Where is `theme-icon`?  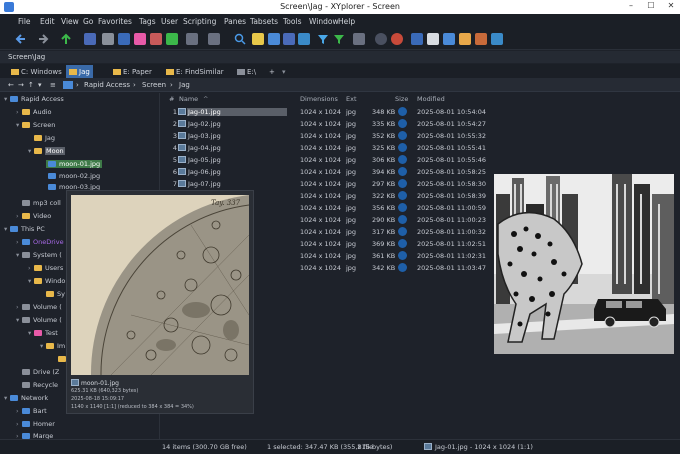
theme-icon is located at coordinates (381, 39).